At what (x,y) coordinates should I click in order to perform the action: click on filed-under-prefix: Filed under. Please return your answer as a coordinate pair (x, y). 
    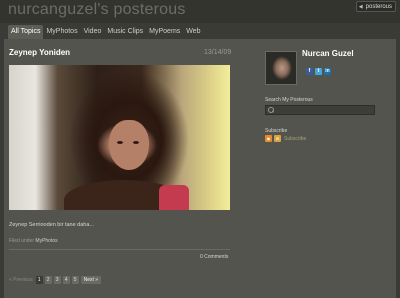
    Looking at the image, I should click on (22, 241).